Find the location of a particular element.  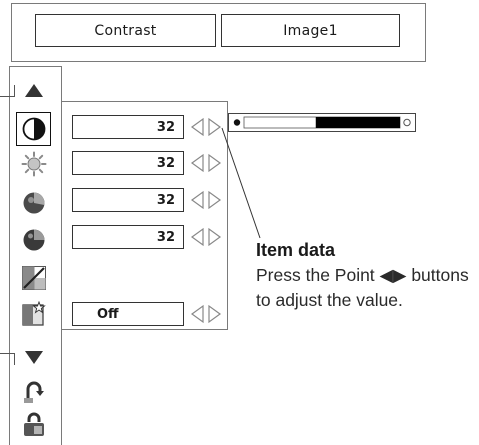

slider-right-dot is located at coordinates (407, 122).